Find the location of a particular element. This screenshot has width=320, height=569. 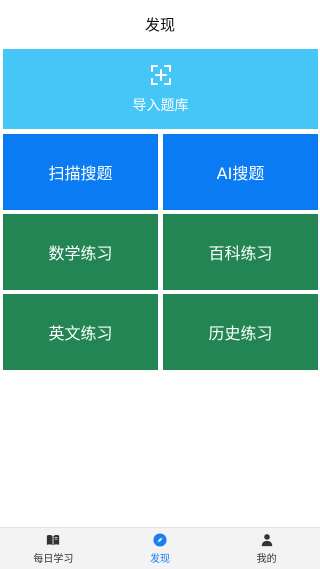

ai-search-button: AI搜题 is located at coordinates (240, 172).